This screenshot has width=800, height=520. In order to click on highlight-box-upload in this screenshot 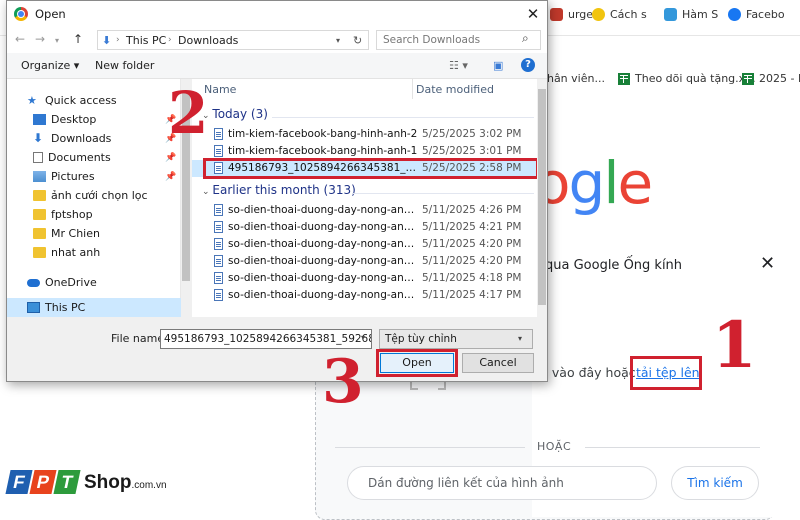, I will do `click(666, 373)`.